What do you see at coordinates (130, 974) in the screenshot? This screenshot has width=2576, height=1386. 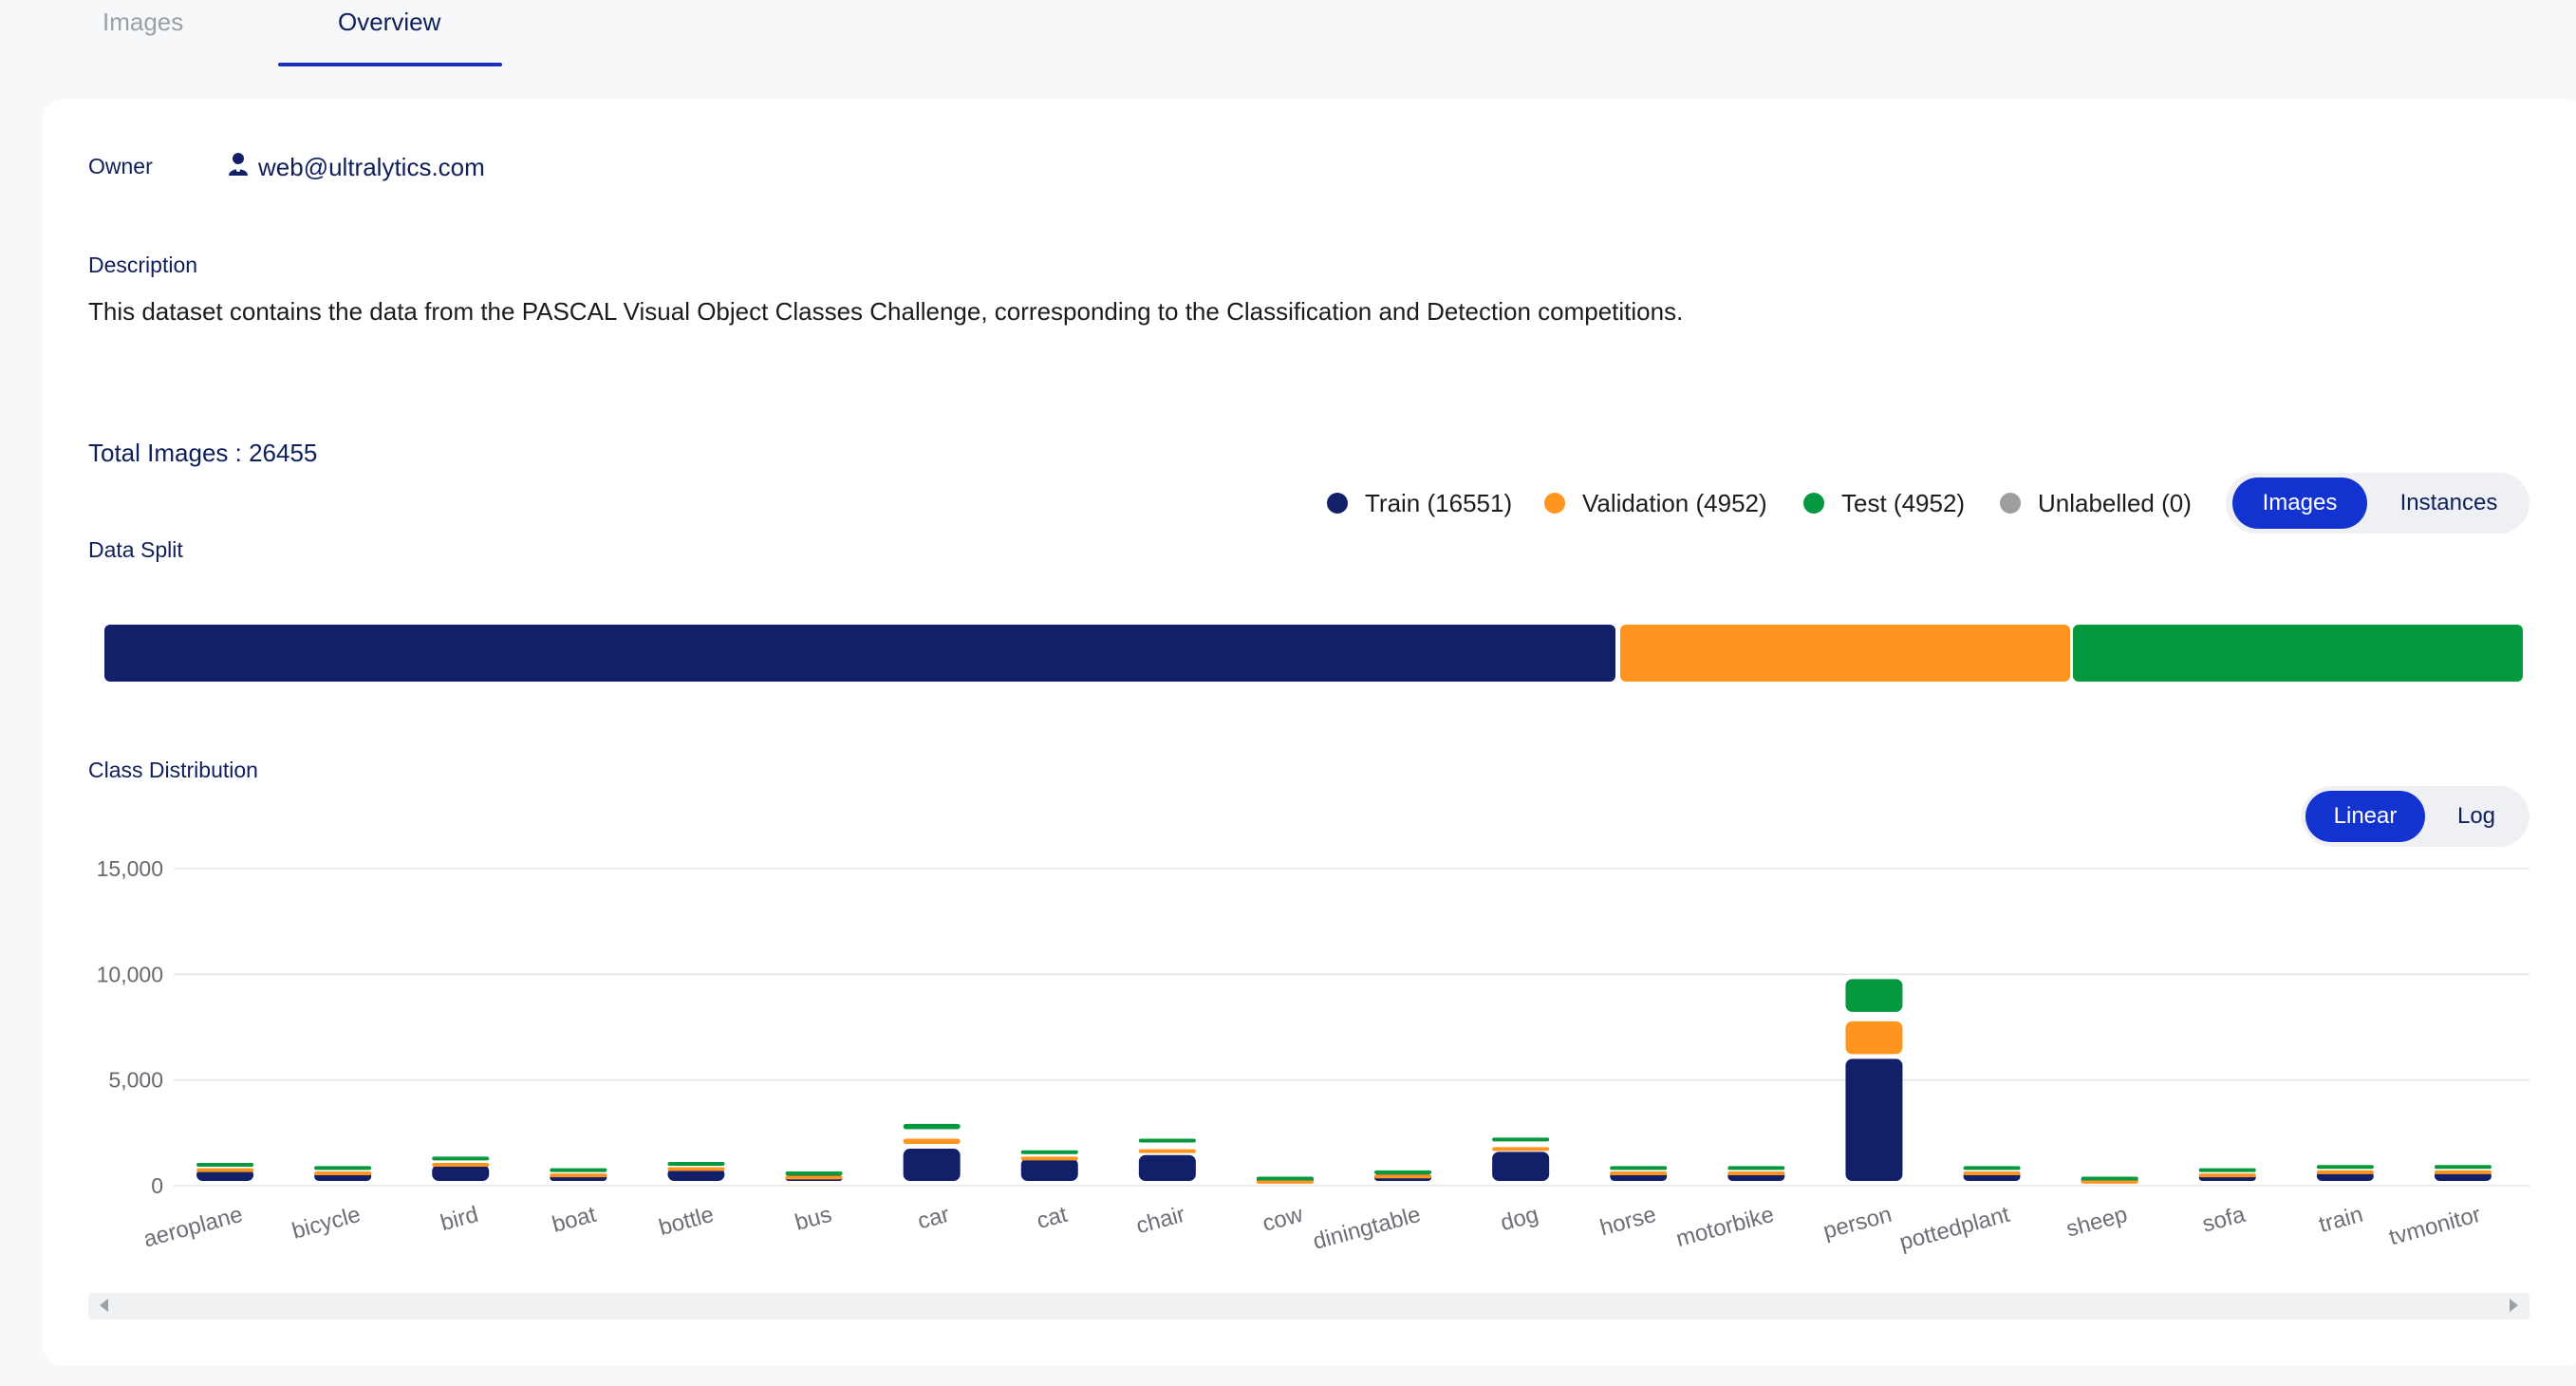 I see `y-tick-label: 10,000` at bounding box center [130, 974].